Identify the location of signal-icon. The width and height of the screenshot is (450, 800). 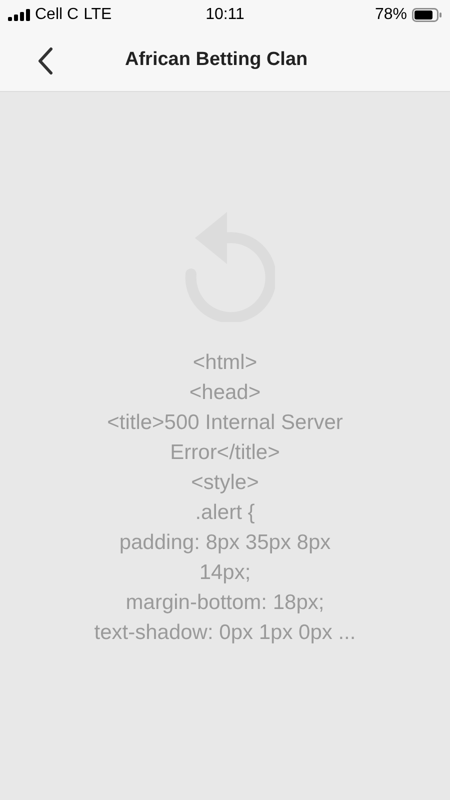
(19, 15).